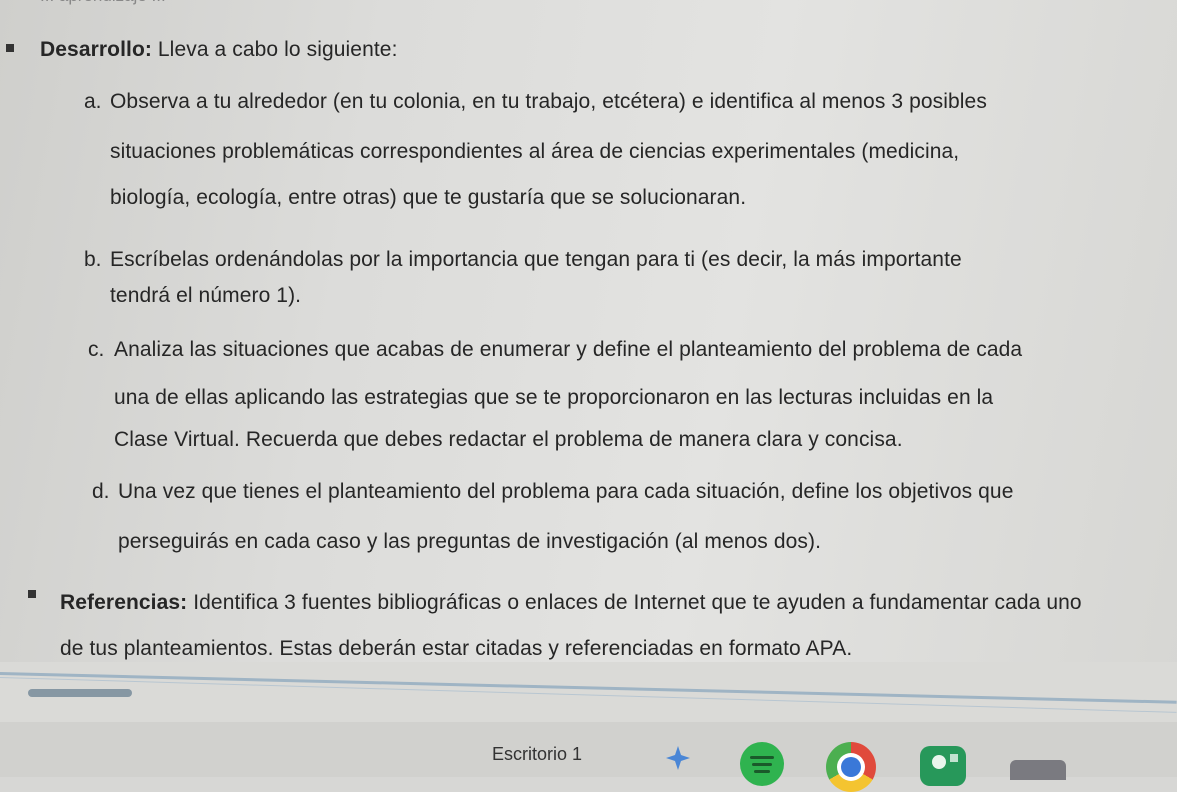 The width and height of the screenshot is (1177, 792). Describe the element at coordinates (96, 349) in the screenshot. I see `item-c-marker: c.` at that location.